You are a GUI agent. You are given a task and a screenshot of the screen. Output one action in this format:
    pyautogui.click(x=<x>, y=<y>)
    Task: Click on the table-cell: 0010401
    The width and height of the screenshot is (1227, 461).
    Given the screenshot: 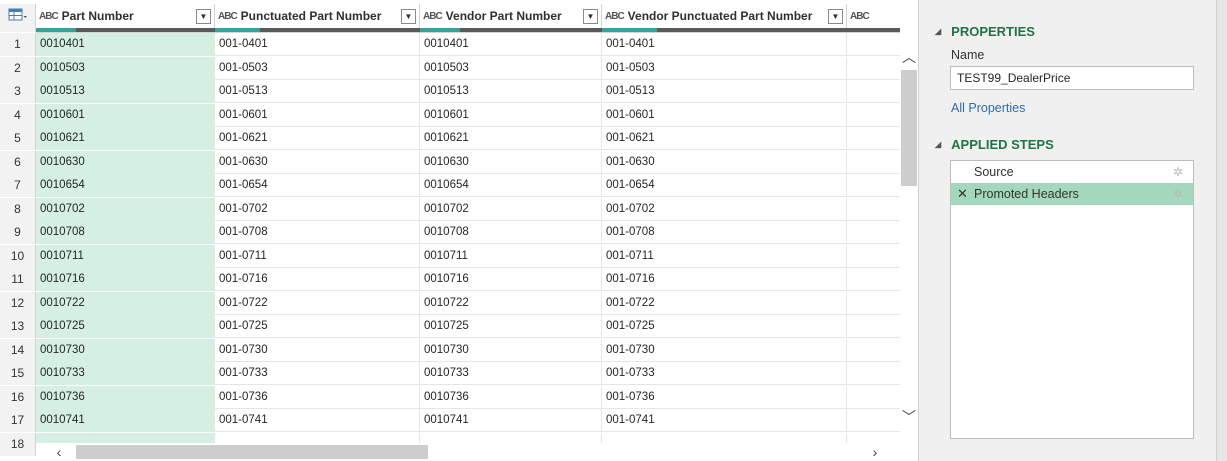 What is the action you would take?
    pyautogui.click(x=511, y=44)
    